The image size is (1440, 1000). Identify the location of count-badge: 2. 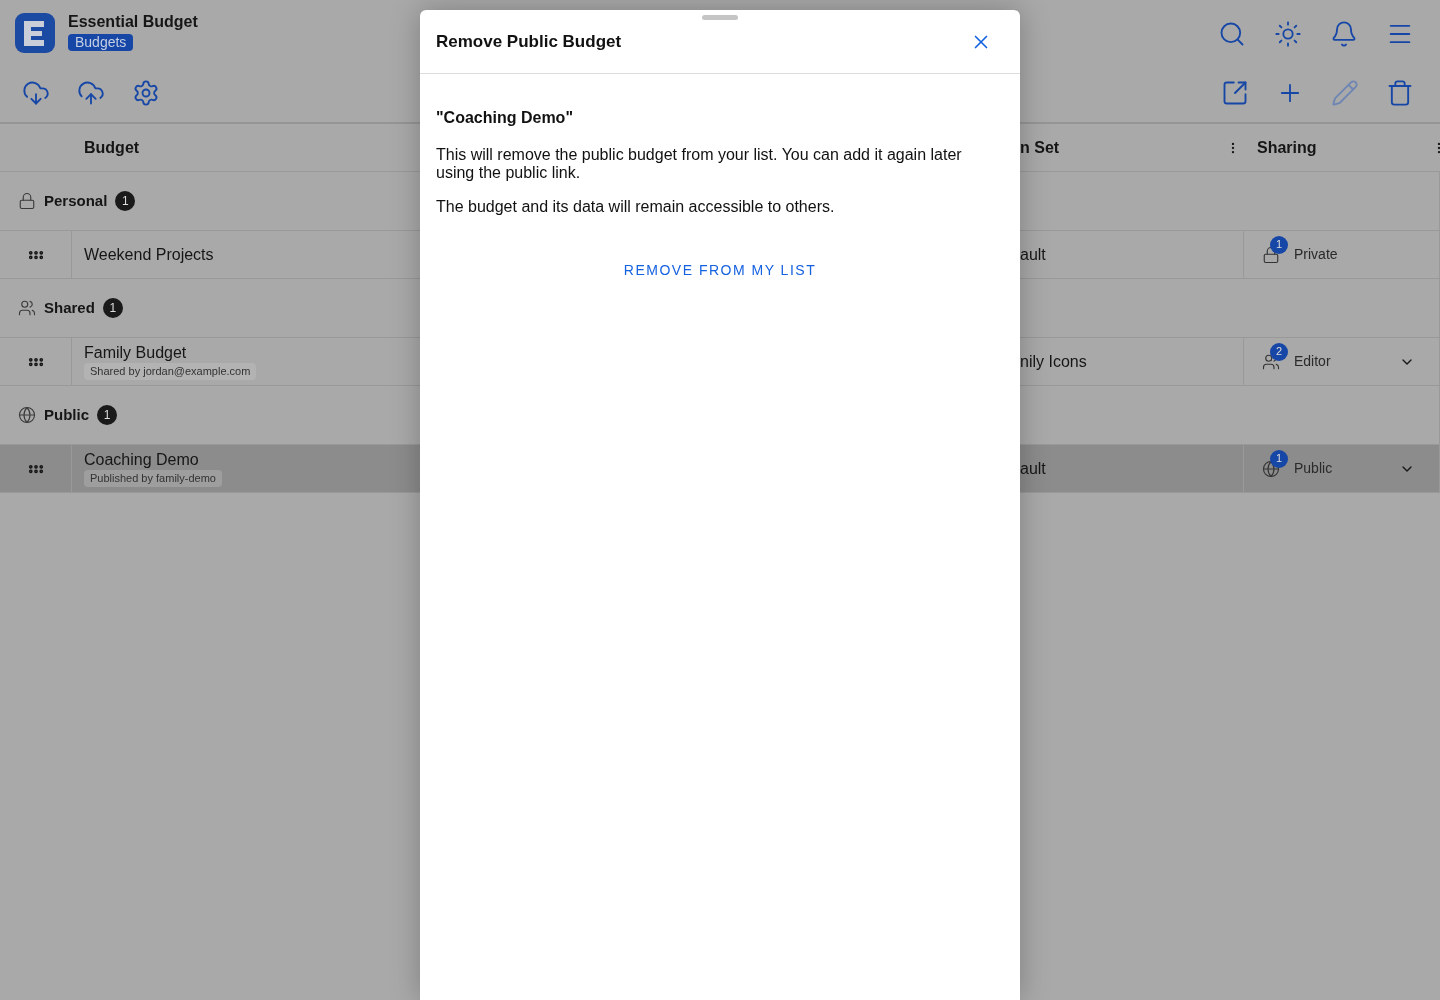
(1279, 351).